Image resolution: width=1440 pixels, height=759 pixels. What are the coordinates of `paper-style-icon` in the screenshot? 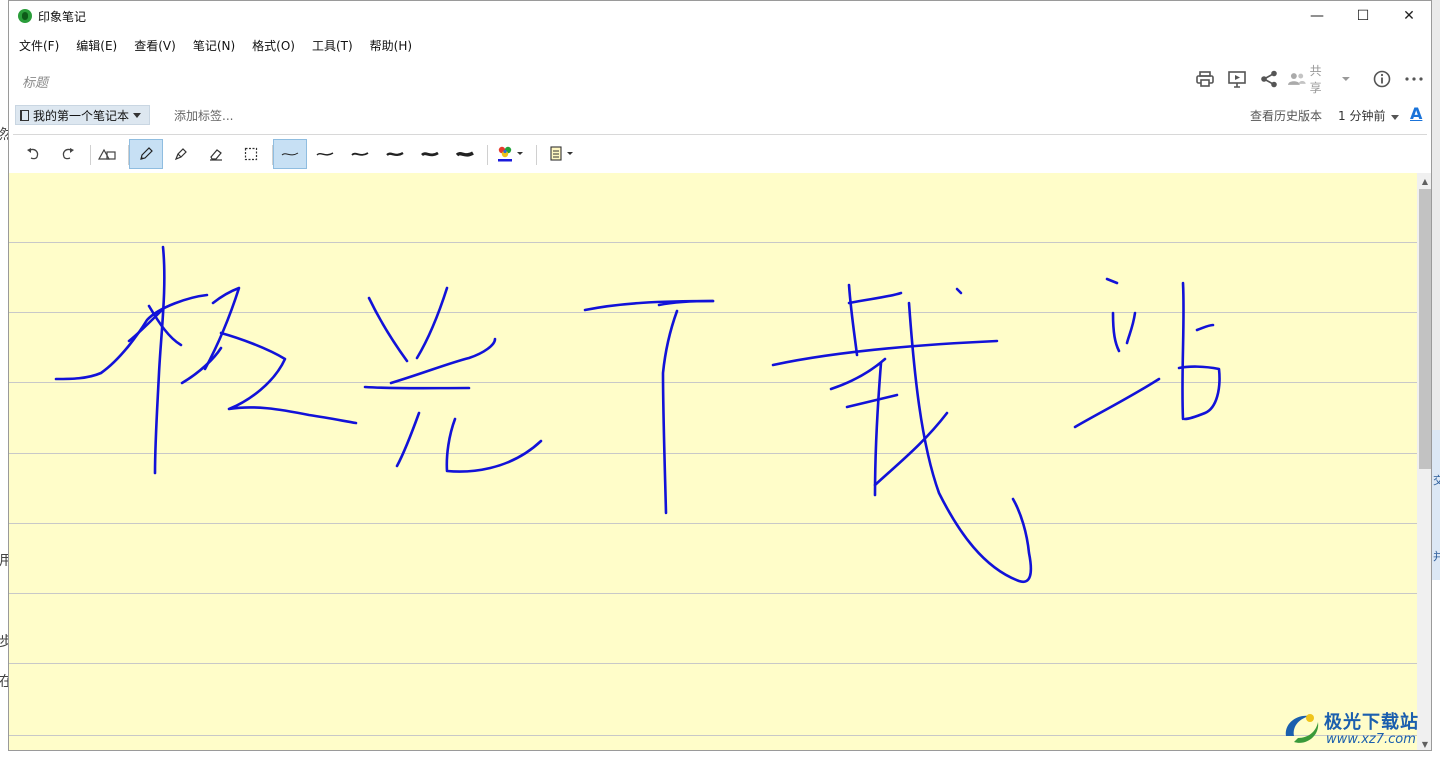 It's located at (561, 153).